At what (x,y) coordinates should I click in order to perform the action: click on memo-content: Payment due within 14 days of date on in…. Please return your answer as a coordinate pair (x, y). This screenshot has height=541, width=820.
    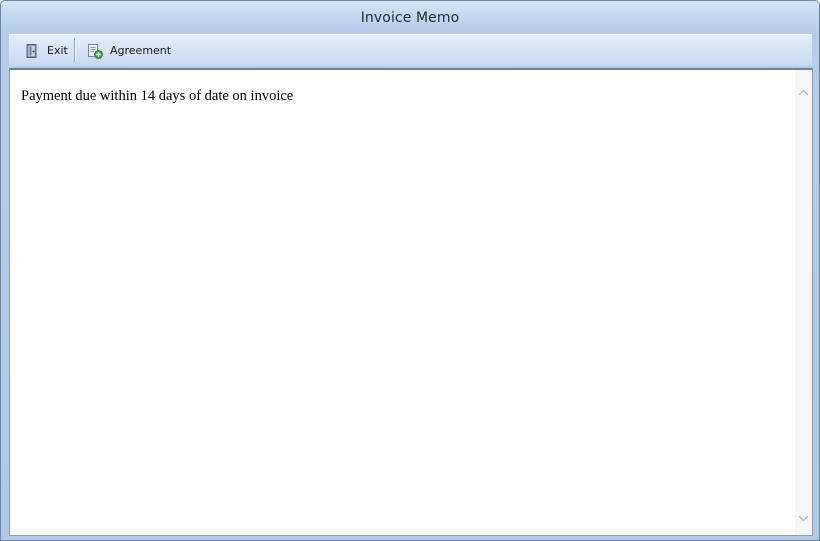
    Looking at the image, I should click on (157, 96).